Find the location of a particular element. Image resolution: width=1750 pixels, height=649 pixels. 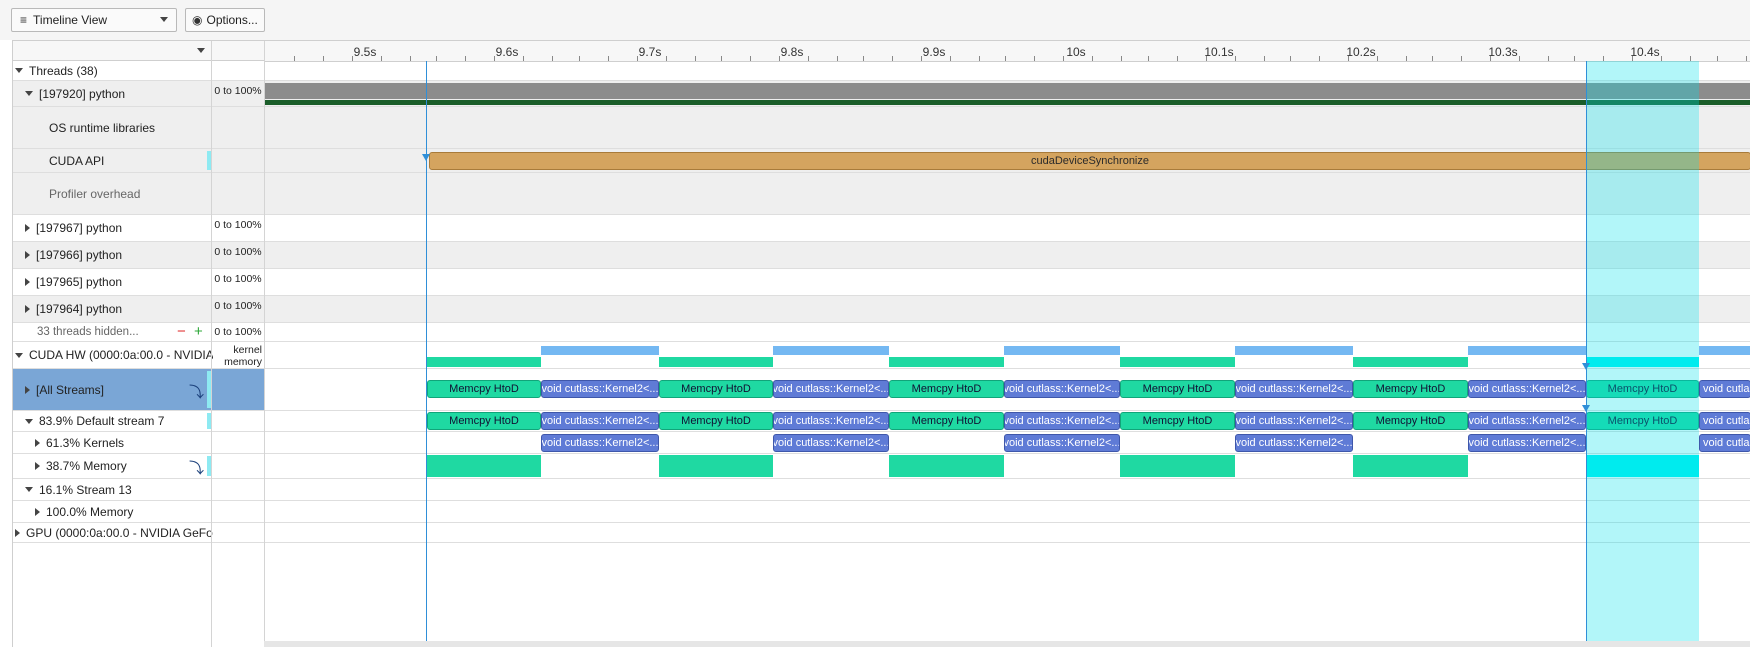

timeline-view-dropdown: ≡ Timeline View is located at coordinates (94, 20).